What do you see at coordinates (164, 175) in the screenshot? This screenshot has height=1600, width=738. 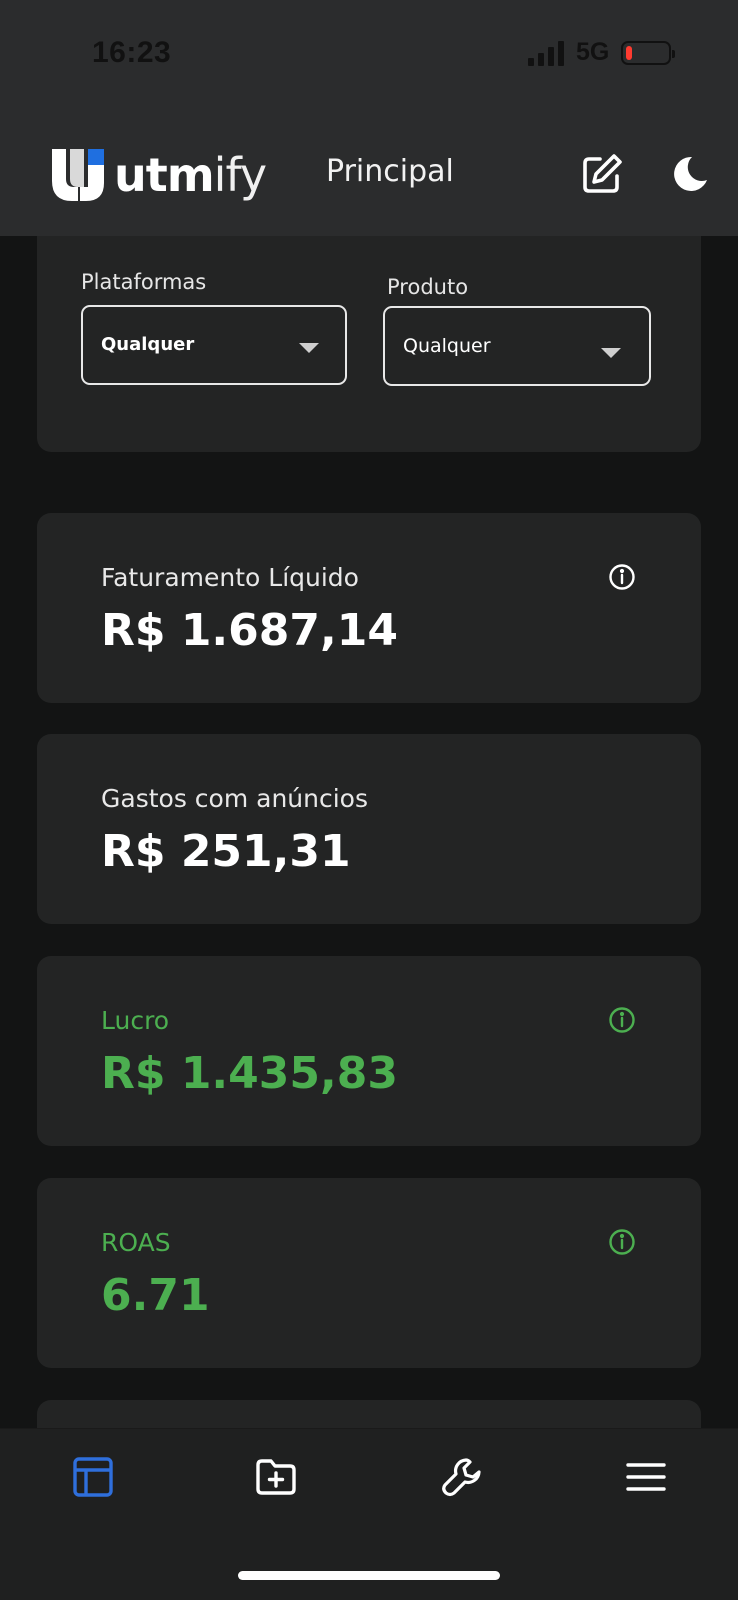 I see `logo-text-bold: utm` at bounding box center [164, 175].